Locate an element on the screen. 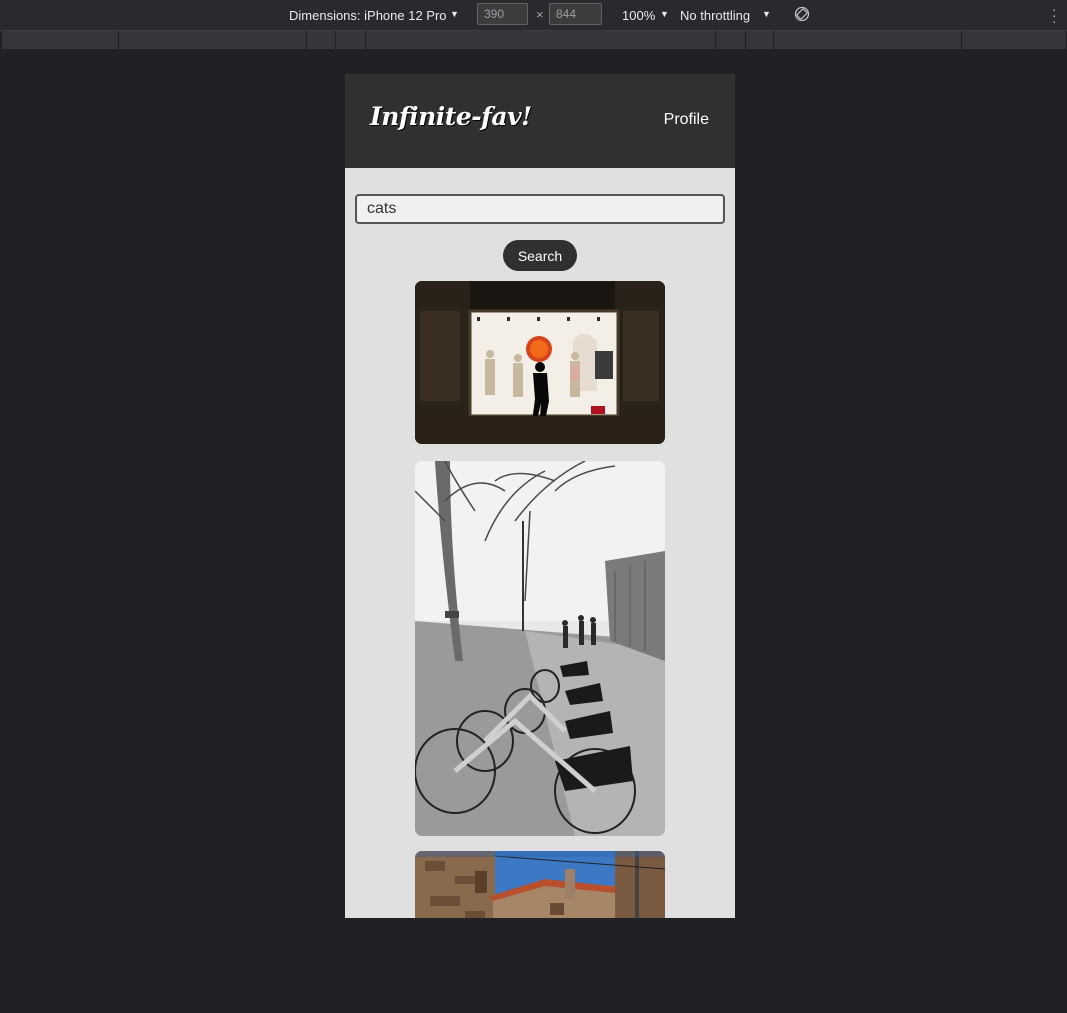  bicycles-photo is located at coordinates (540, 648).